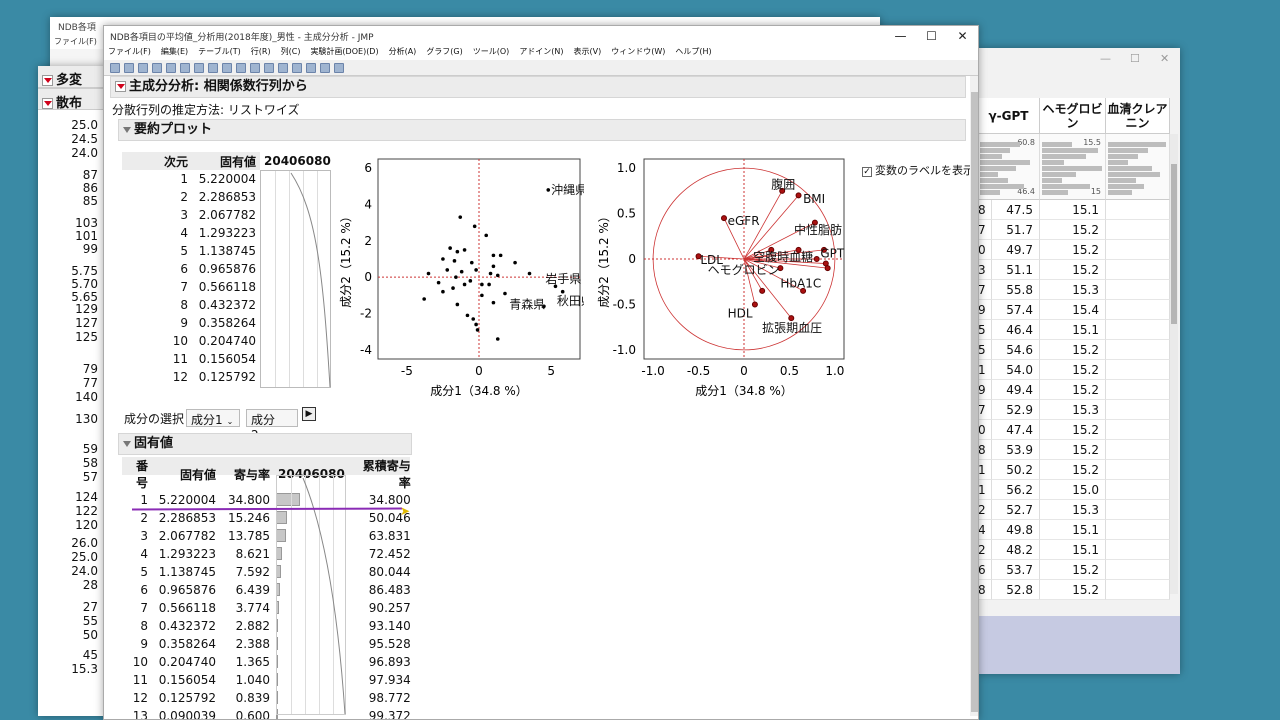  What do you see at coordinates (1016, 490) in the screenshot?
I see `ggt-cell: 56.2` at bounding box center [1016, 490].